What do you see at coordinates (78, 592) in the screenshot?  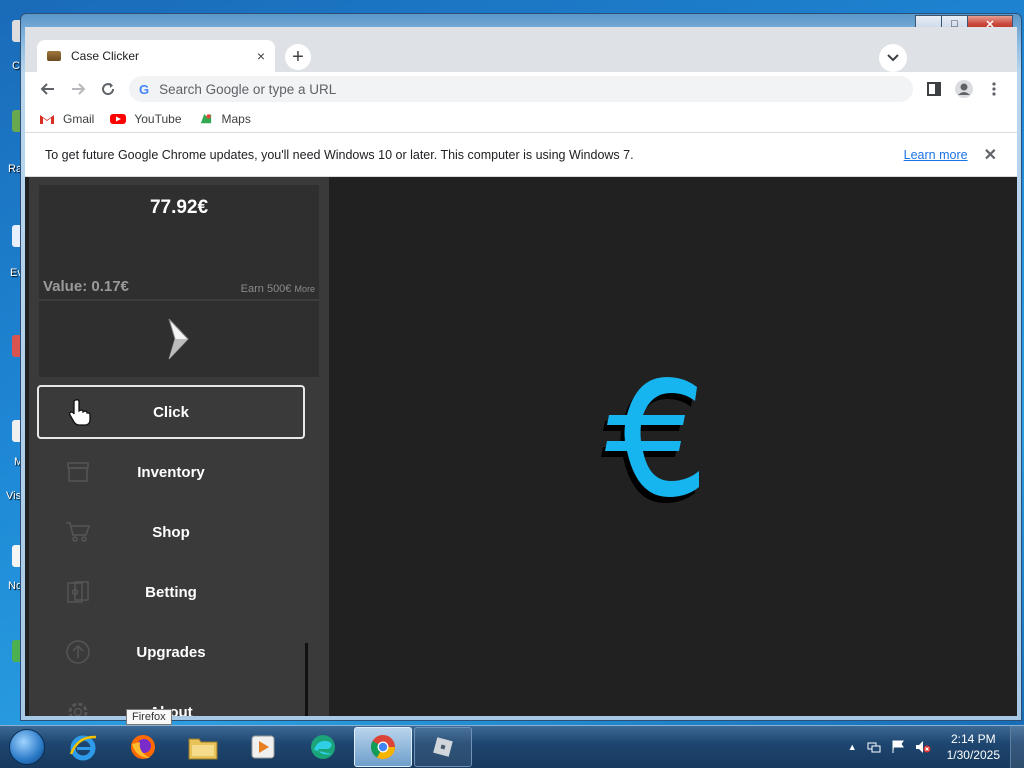 I see `betting-cards-icon` at bounding box center [78, 592].